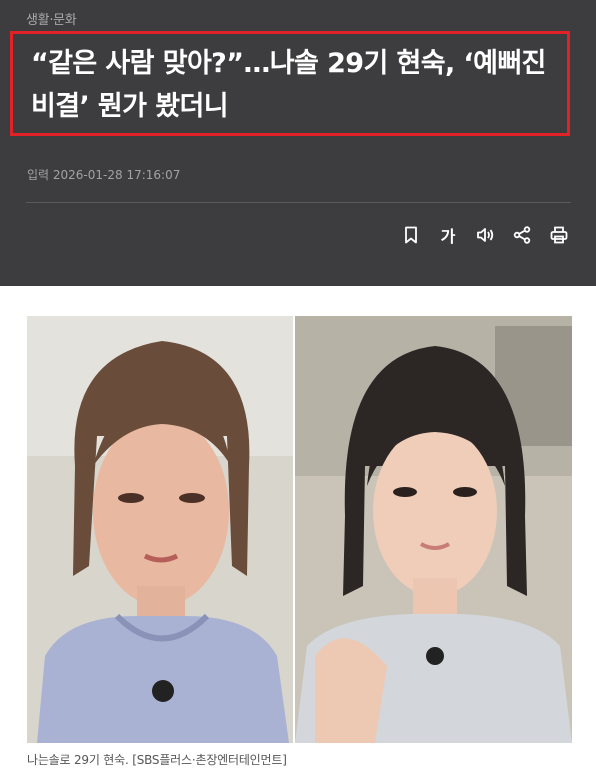 This screenshot has height=780, width=596. I want to click on article-headline: “같은 사람 맞아?”…나솔 29기 현숙, ‘예뻐진 비결’ 뭔가 봤더니, so click(288, 85).